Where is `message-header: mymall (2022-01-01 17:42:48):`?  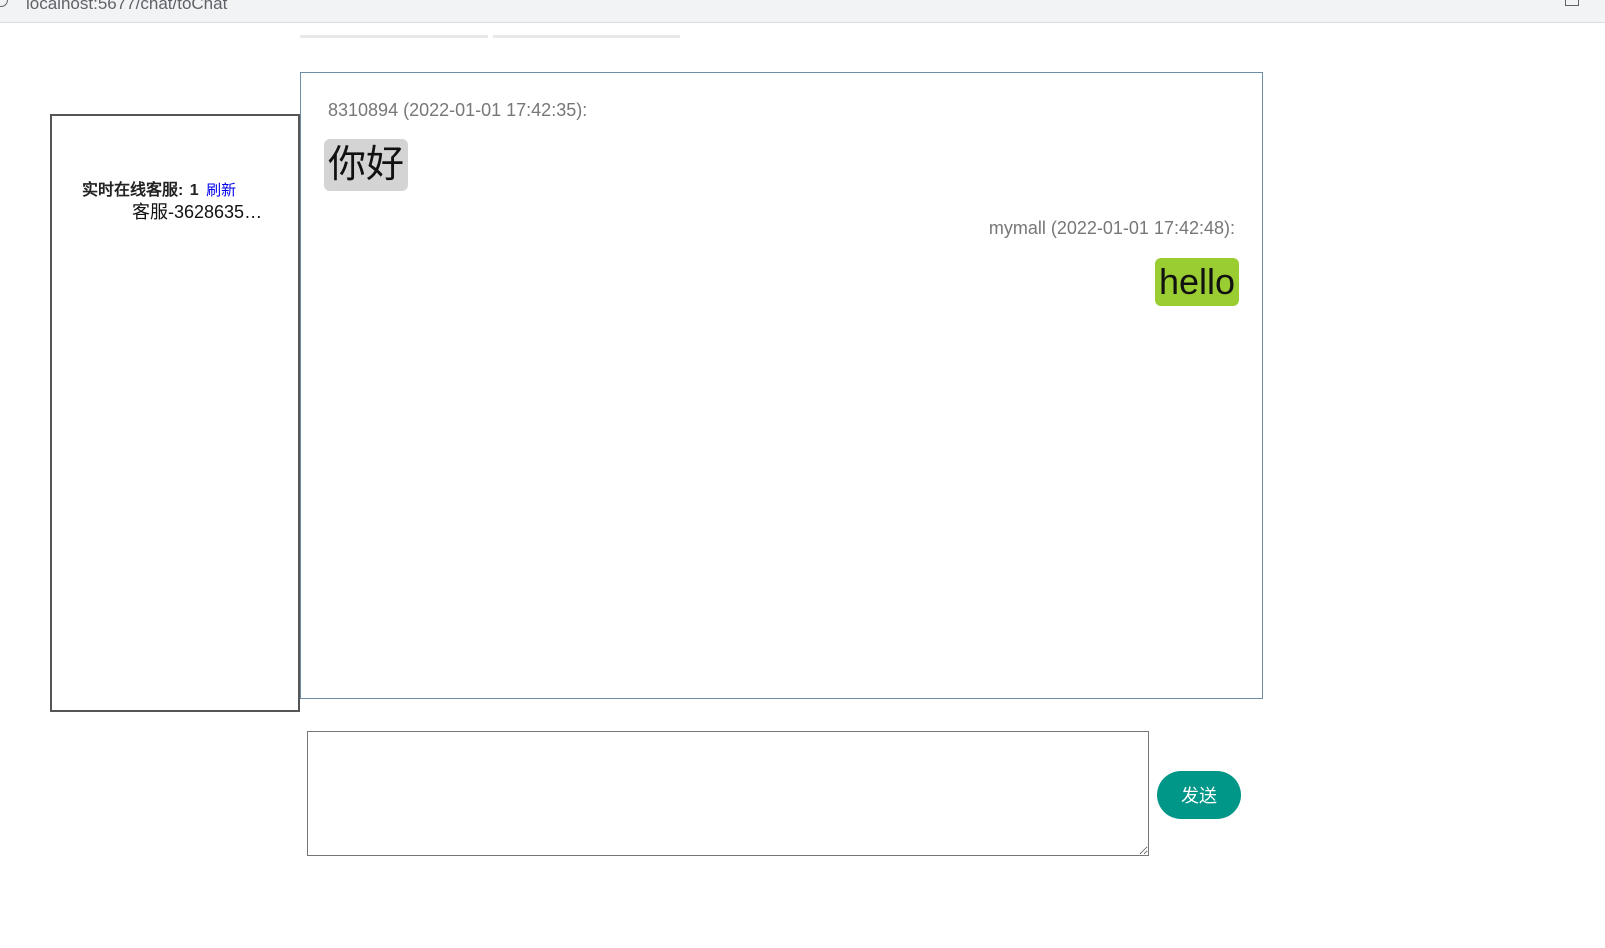
message-header: mymall (2022-01-01 17:42:48): is located at coordinates (1111, 228).